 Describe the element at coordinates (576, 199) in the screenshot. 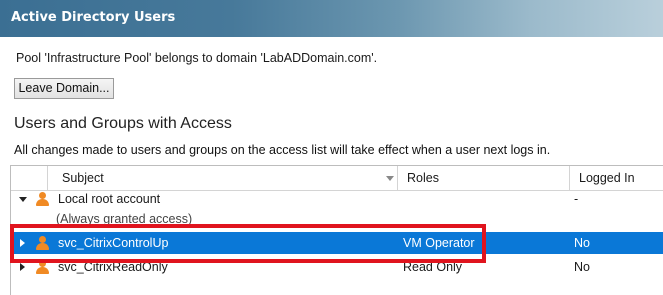

I see `logged-in-cell: -` at that location.